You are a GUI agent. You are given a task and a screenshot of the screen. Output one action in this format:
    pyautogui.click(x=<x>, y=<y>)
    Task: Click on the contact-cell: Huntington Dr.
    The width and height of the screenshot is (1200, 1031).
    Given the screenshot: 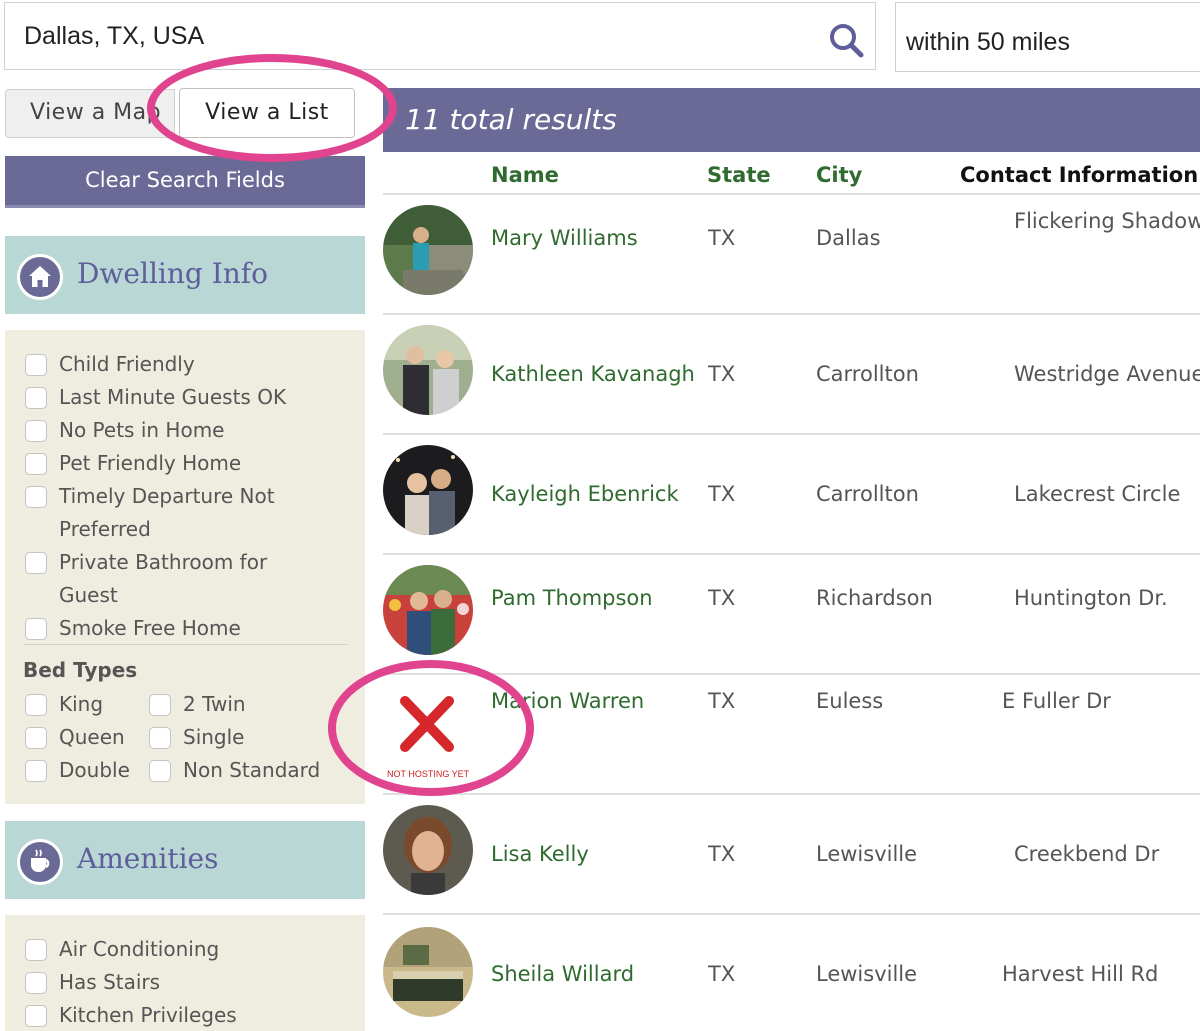 What is the action you would take?
    pyautogui.click(x=1091, y=598)
    